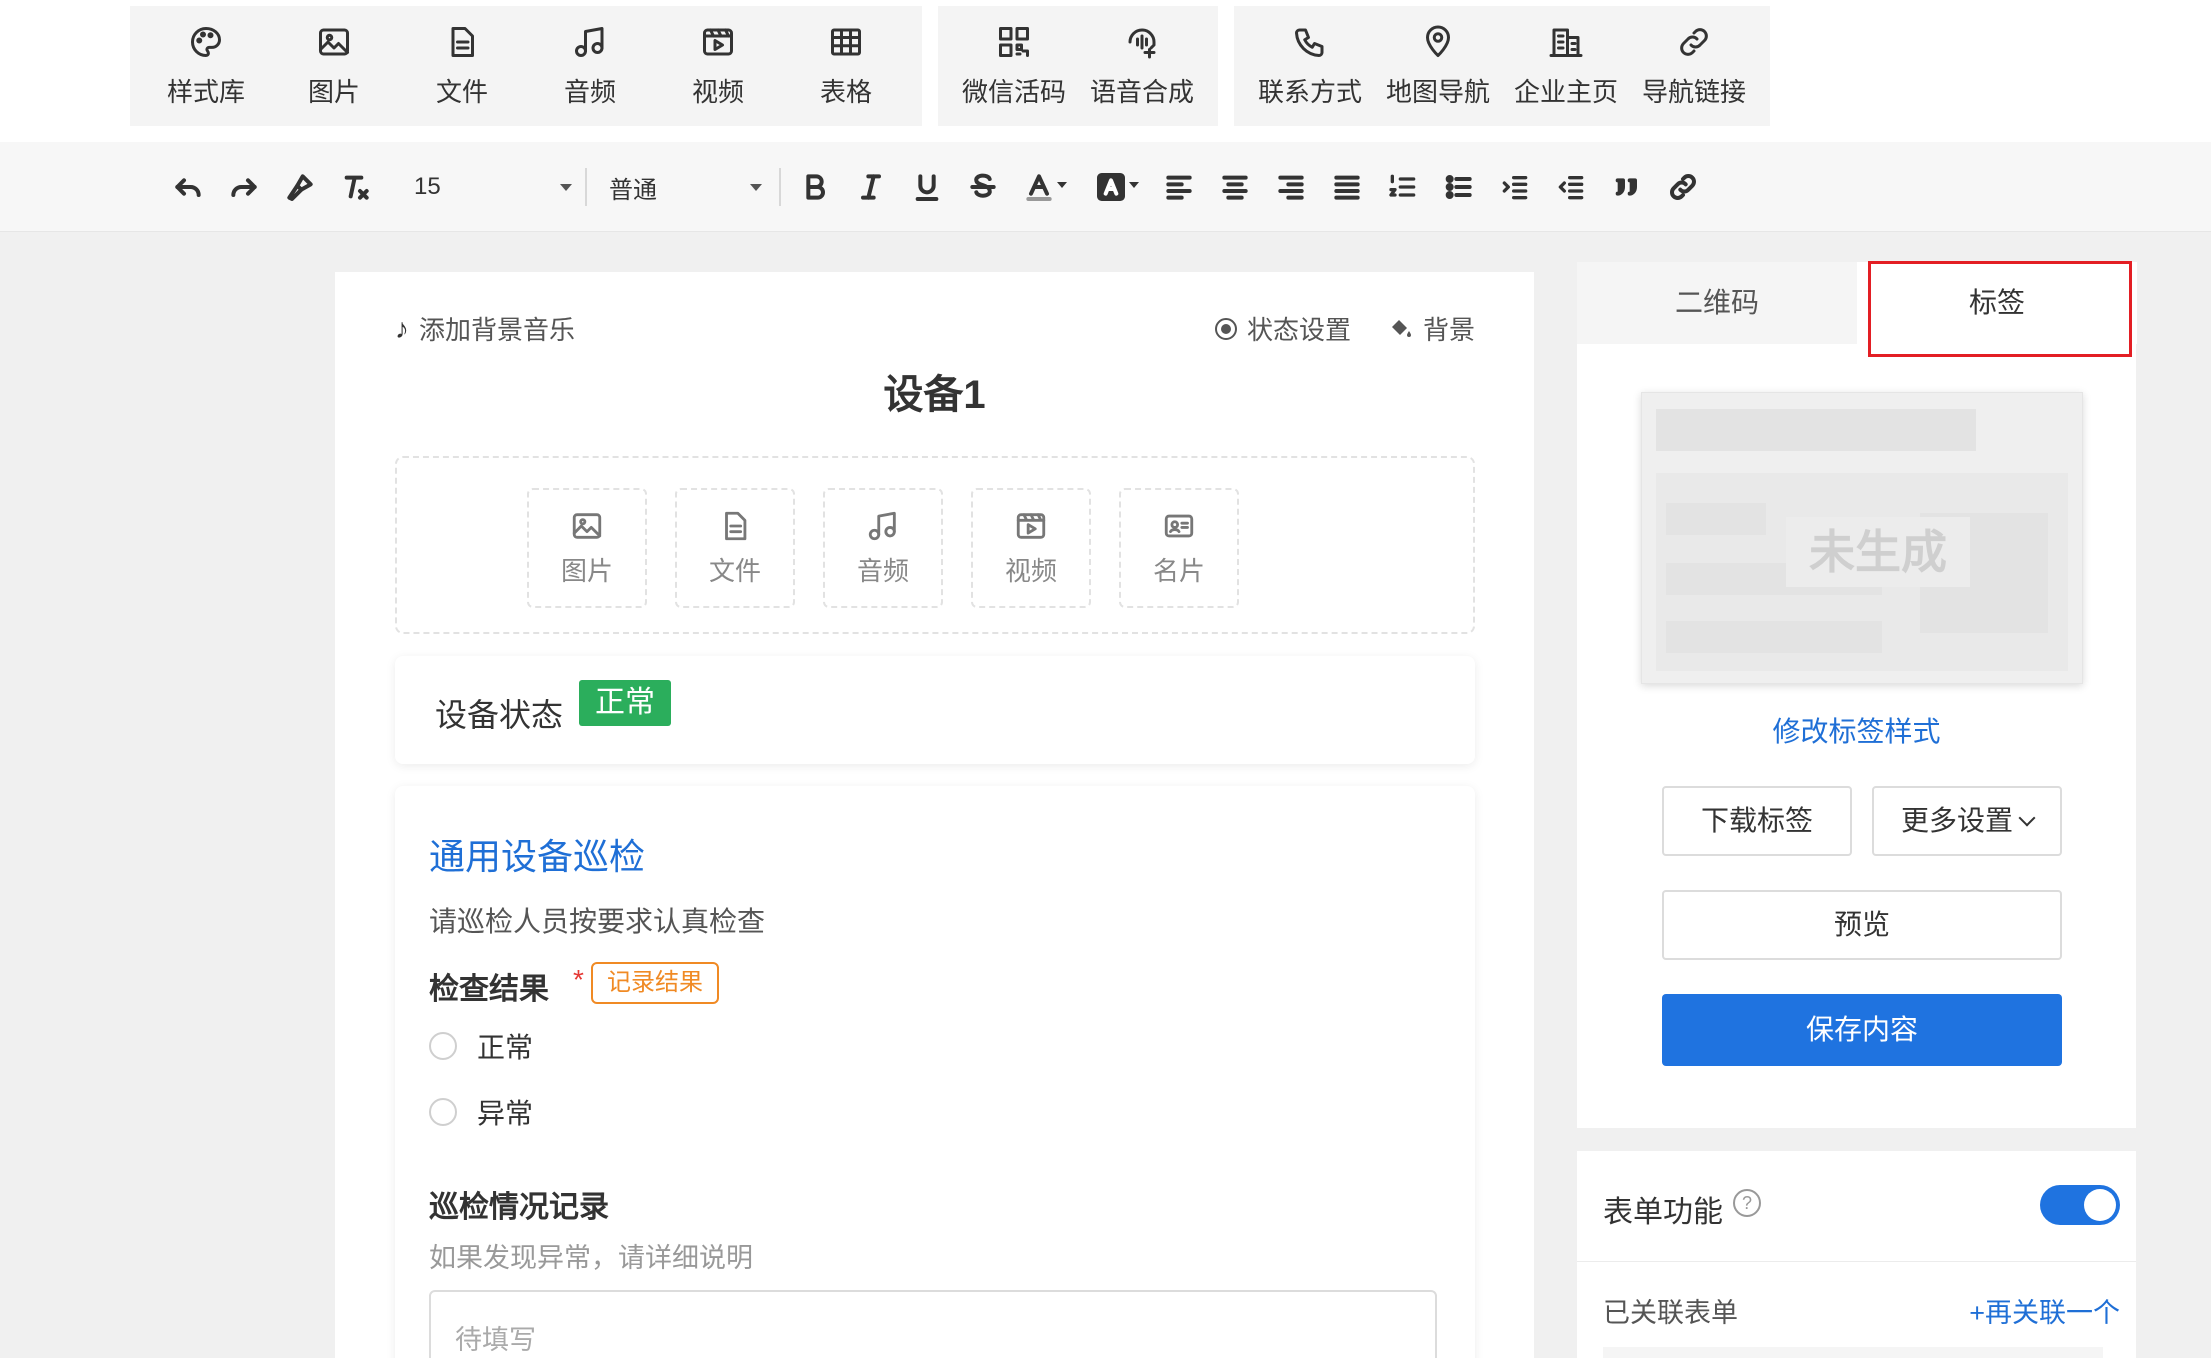  Describe the element at coordinates (587, 548) in the screenshot. I see `add-image-button: 图片` at that location.